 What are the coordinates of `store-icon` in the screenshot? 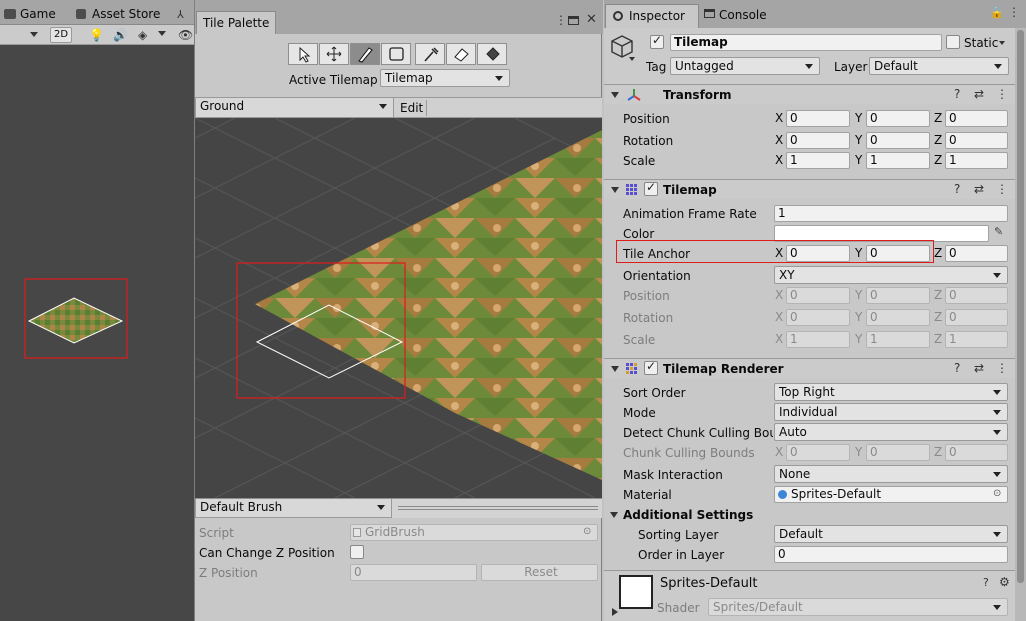 It's located at (81, 14).